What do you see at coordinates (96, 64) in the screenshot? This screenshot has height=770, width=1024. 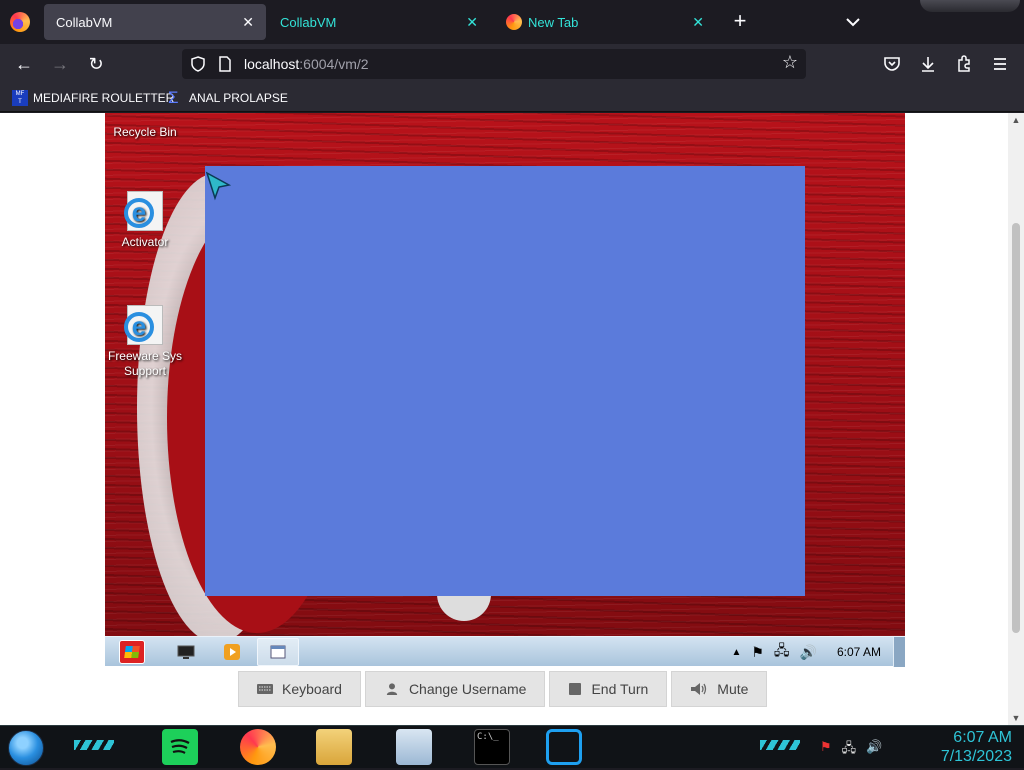 I see `reload-button: ↻` at bounding box center [96, 64].